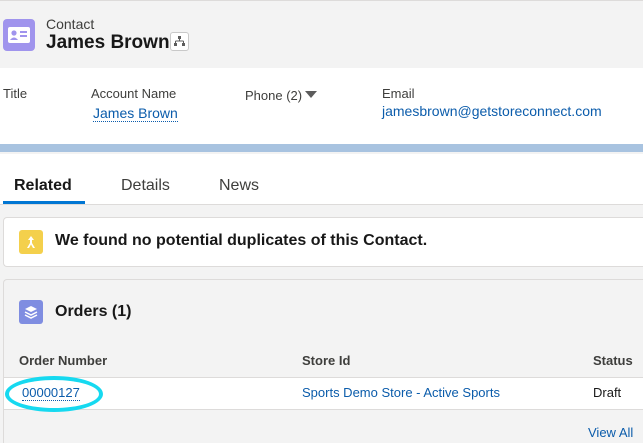 The height and width of the screenshot is (443, 643). What do you see at coordinates (15, 93) in the screenshot?
I see `title-field-label: Title` at bounding box center [15, 93].